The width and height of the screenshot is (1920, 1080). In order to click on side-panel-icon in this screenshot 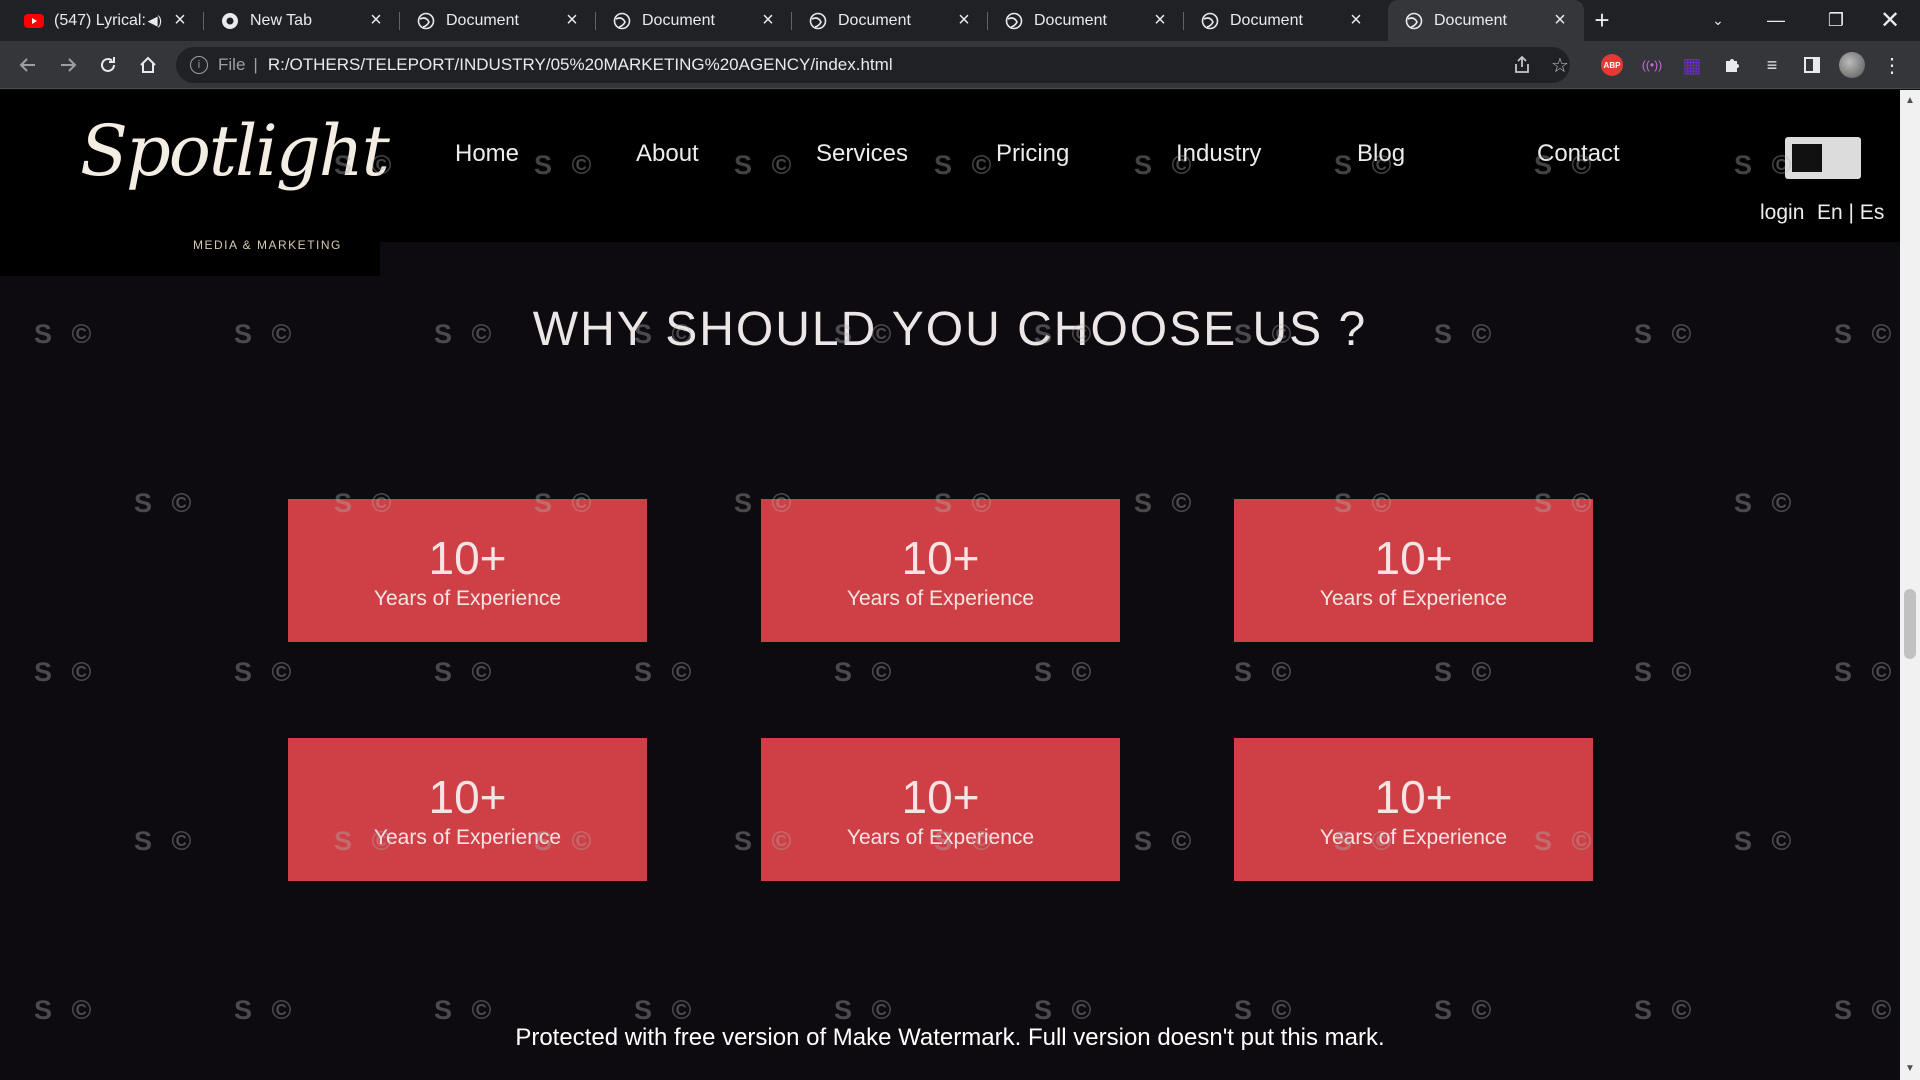, I will do `click(1812, 65)`.